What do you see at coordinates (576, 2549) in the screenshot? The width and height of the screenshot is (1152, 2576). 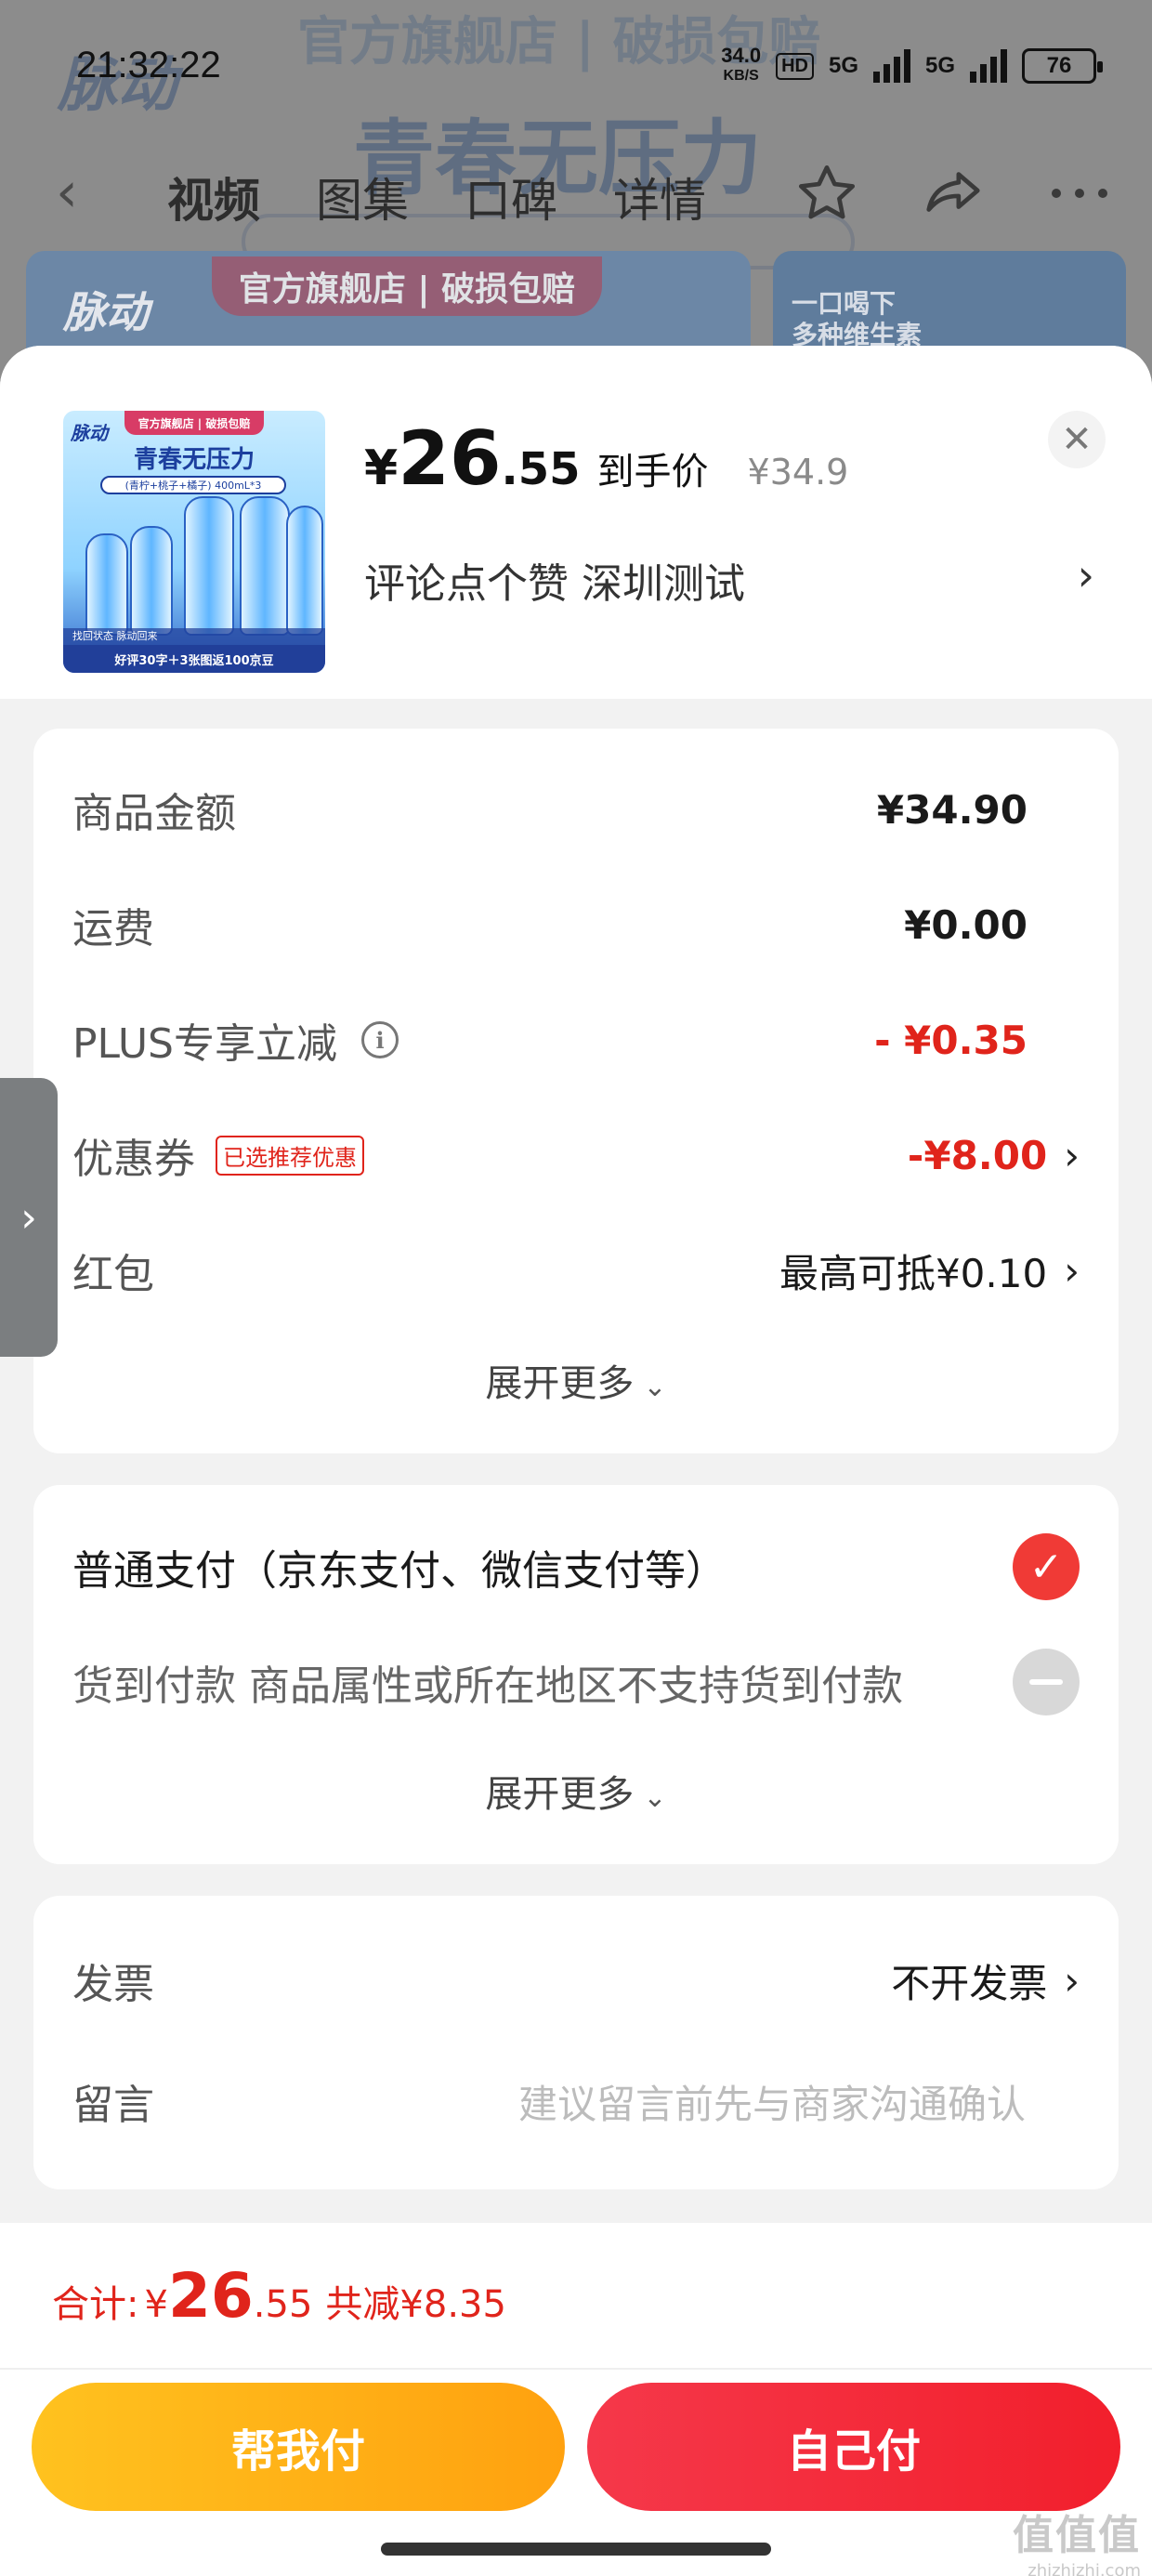 I see `home-indicator` at bounding box center [576, 2549].